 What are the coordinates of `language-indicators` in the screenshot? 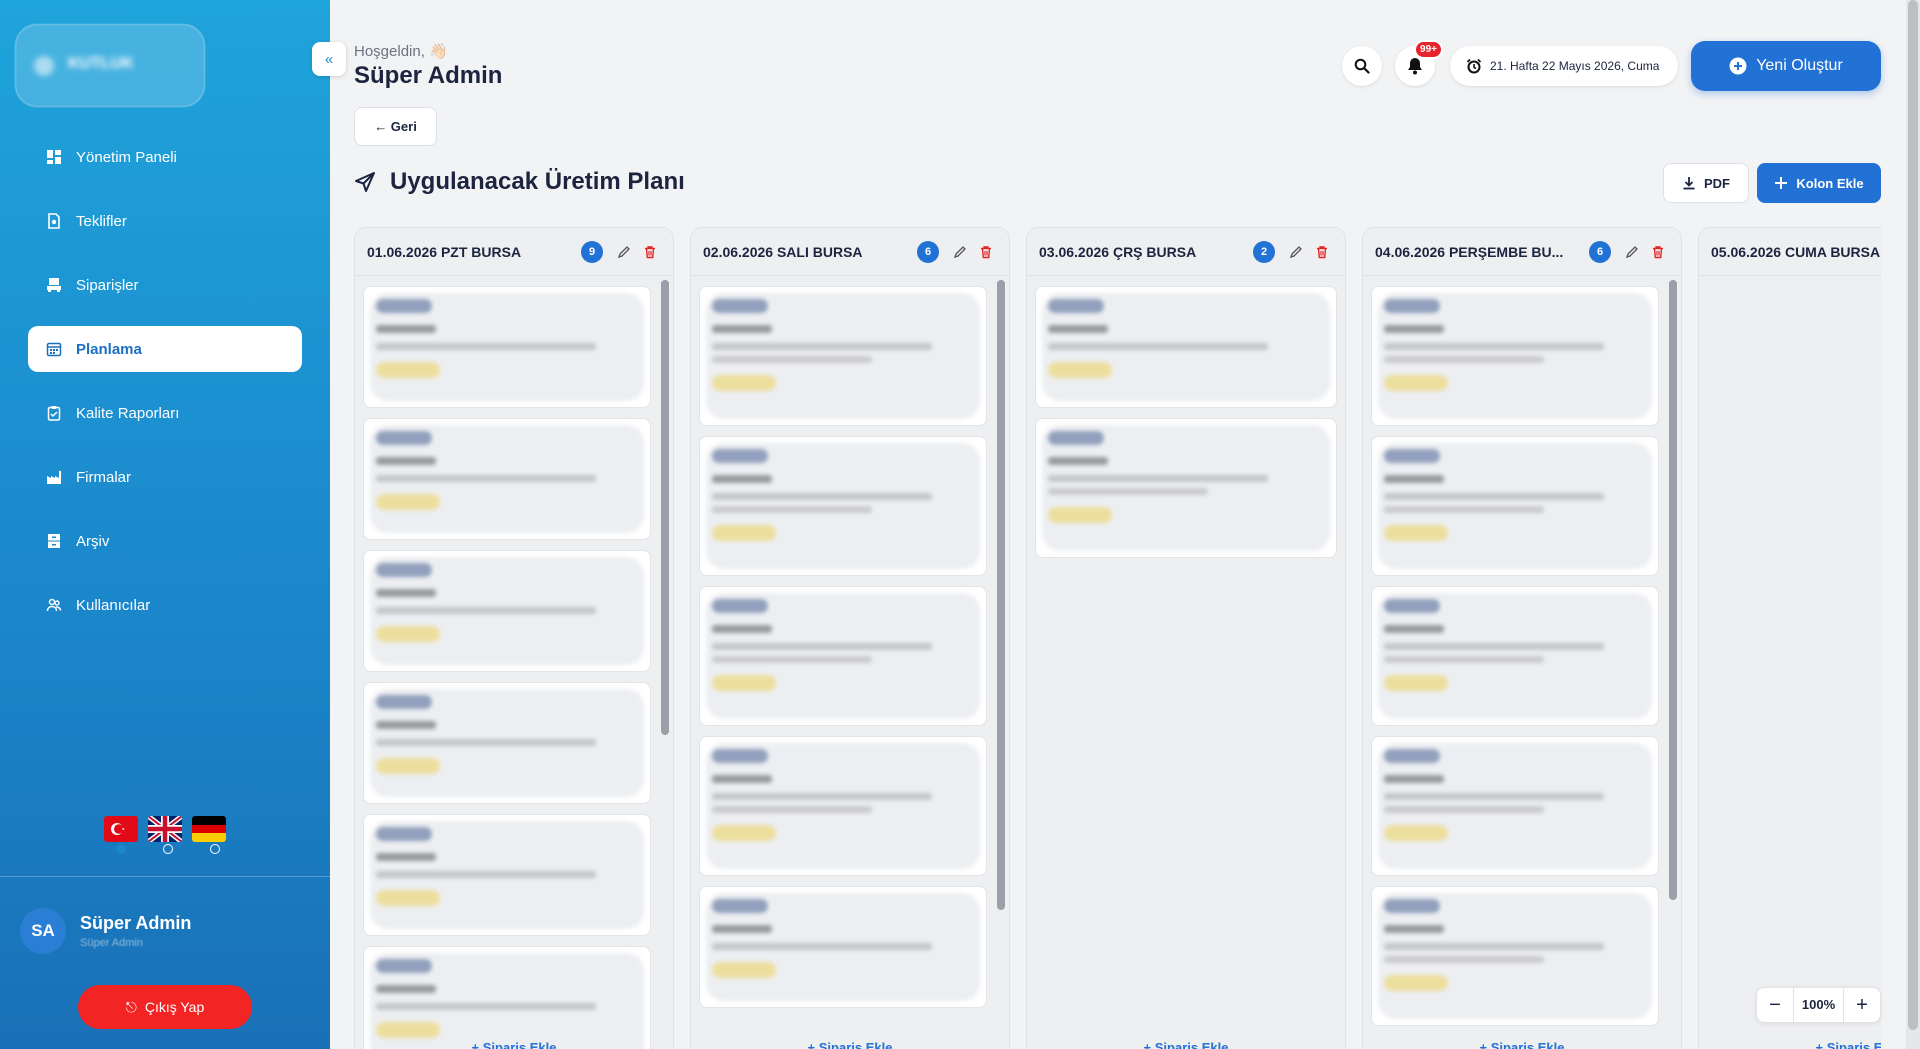 It's located at (168, 849).